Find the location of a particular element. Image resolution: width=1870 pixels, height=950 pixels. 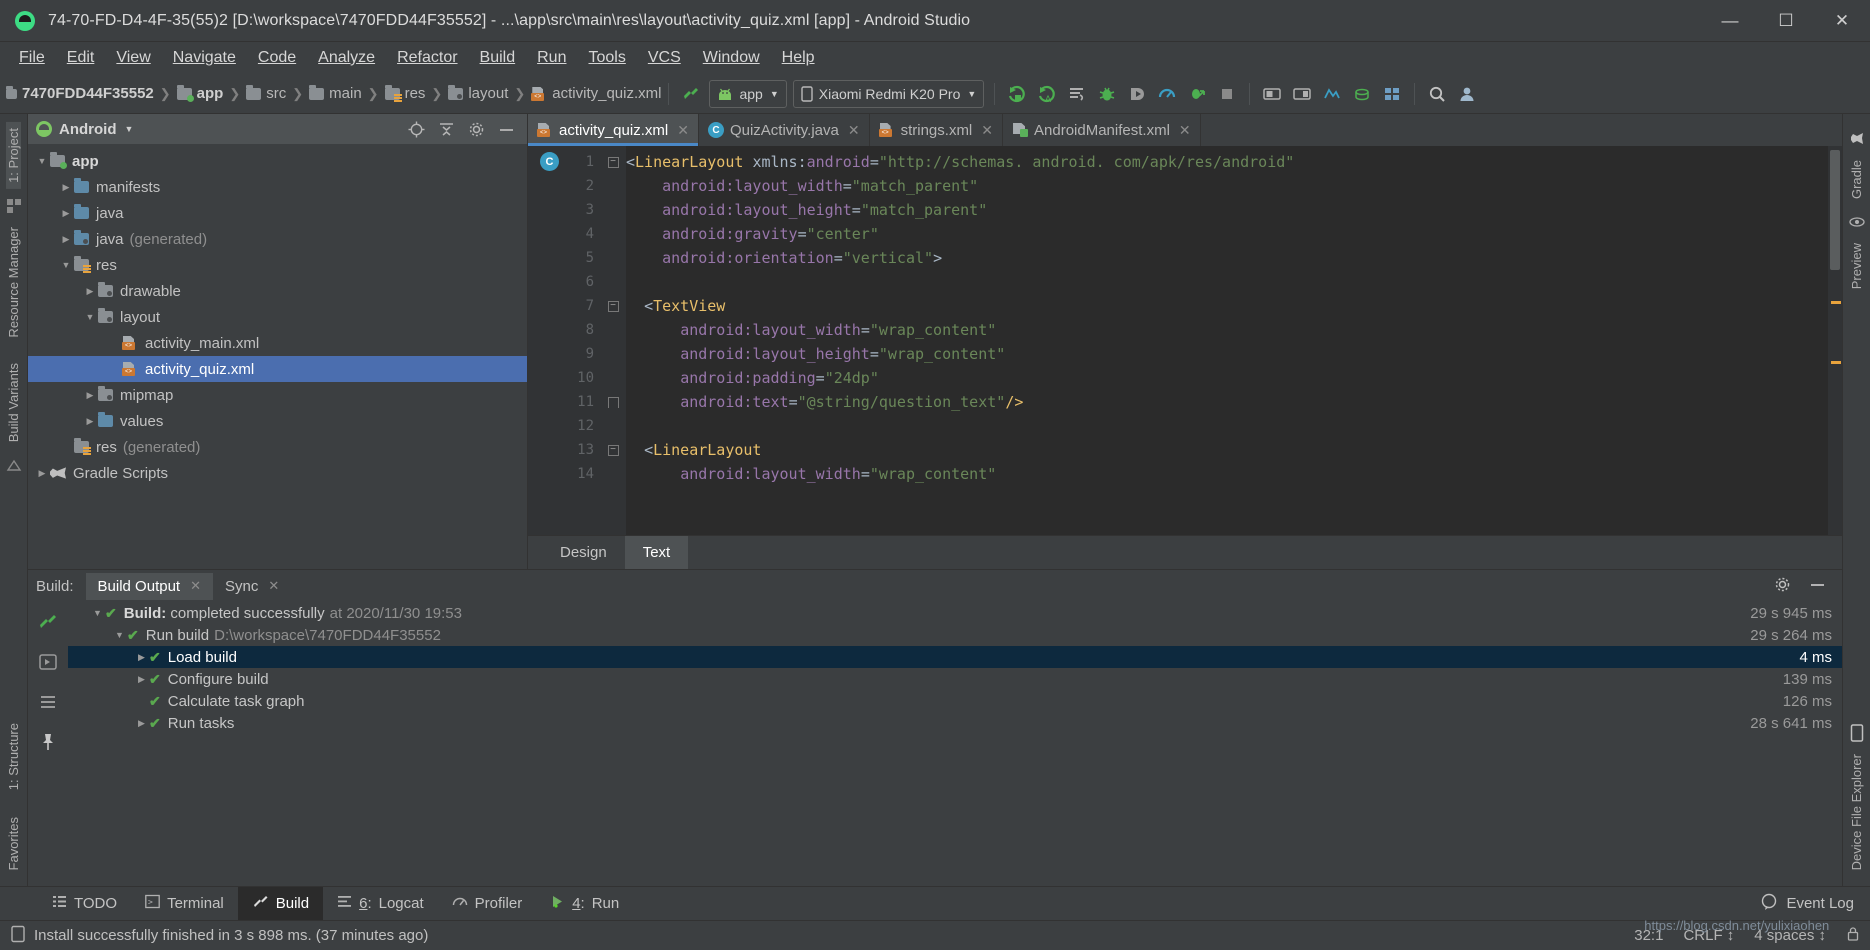

apply-changes-icon is located at coordinates (1077, 94).